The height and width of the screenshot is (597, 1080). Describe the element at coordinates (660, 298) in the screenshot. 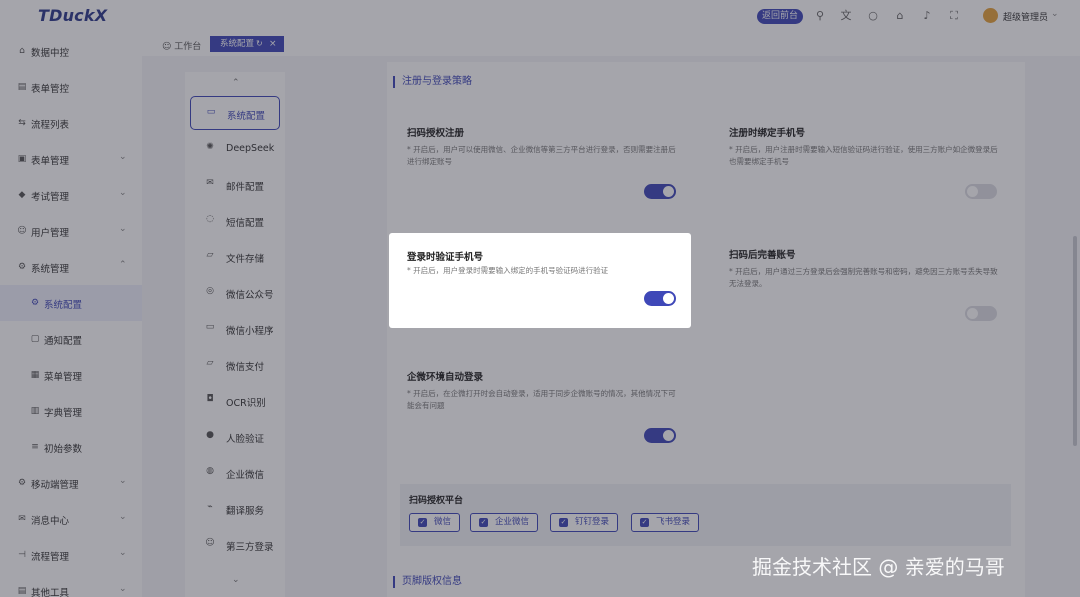

I see `login-verify-phone-toggle` at that location.